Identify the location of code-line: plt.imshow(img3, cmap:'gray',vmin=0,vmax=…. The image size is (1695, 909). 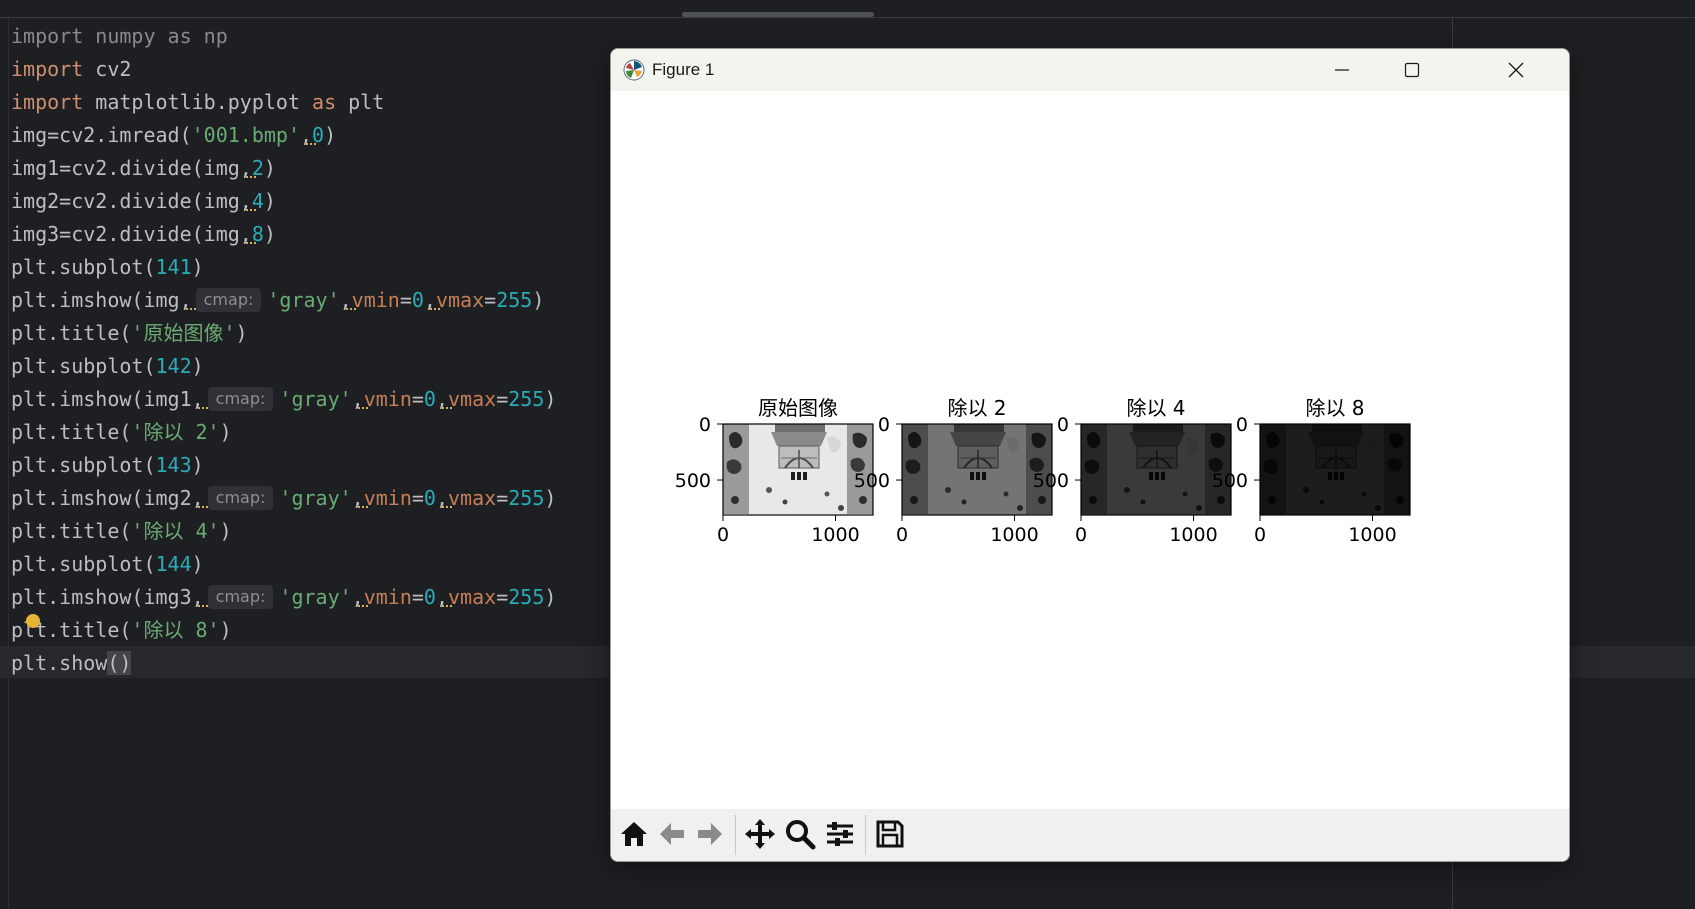
(283, 597).